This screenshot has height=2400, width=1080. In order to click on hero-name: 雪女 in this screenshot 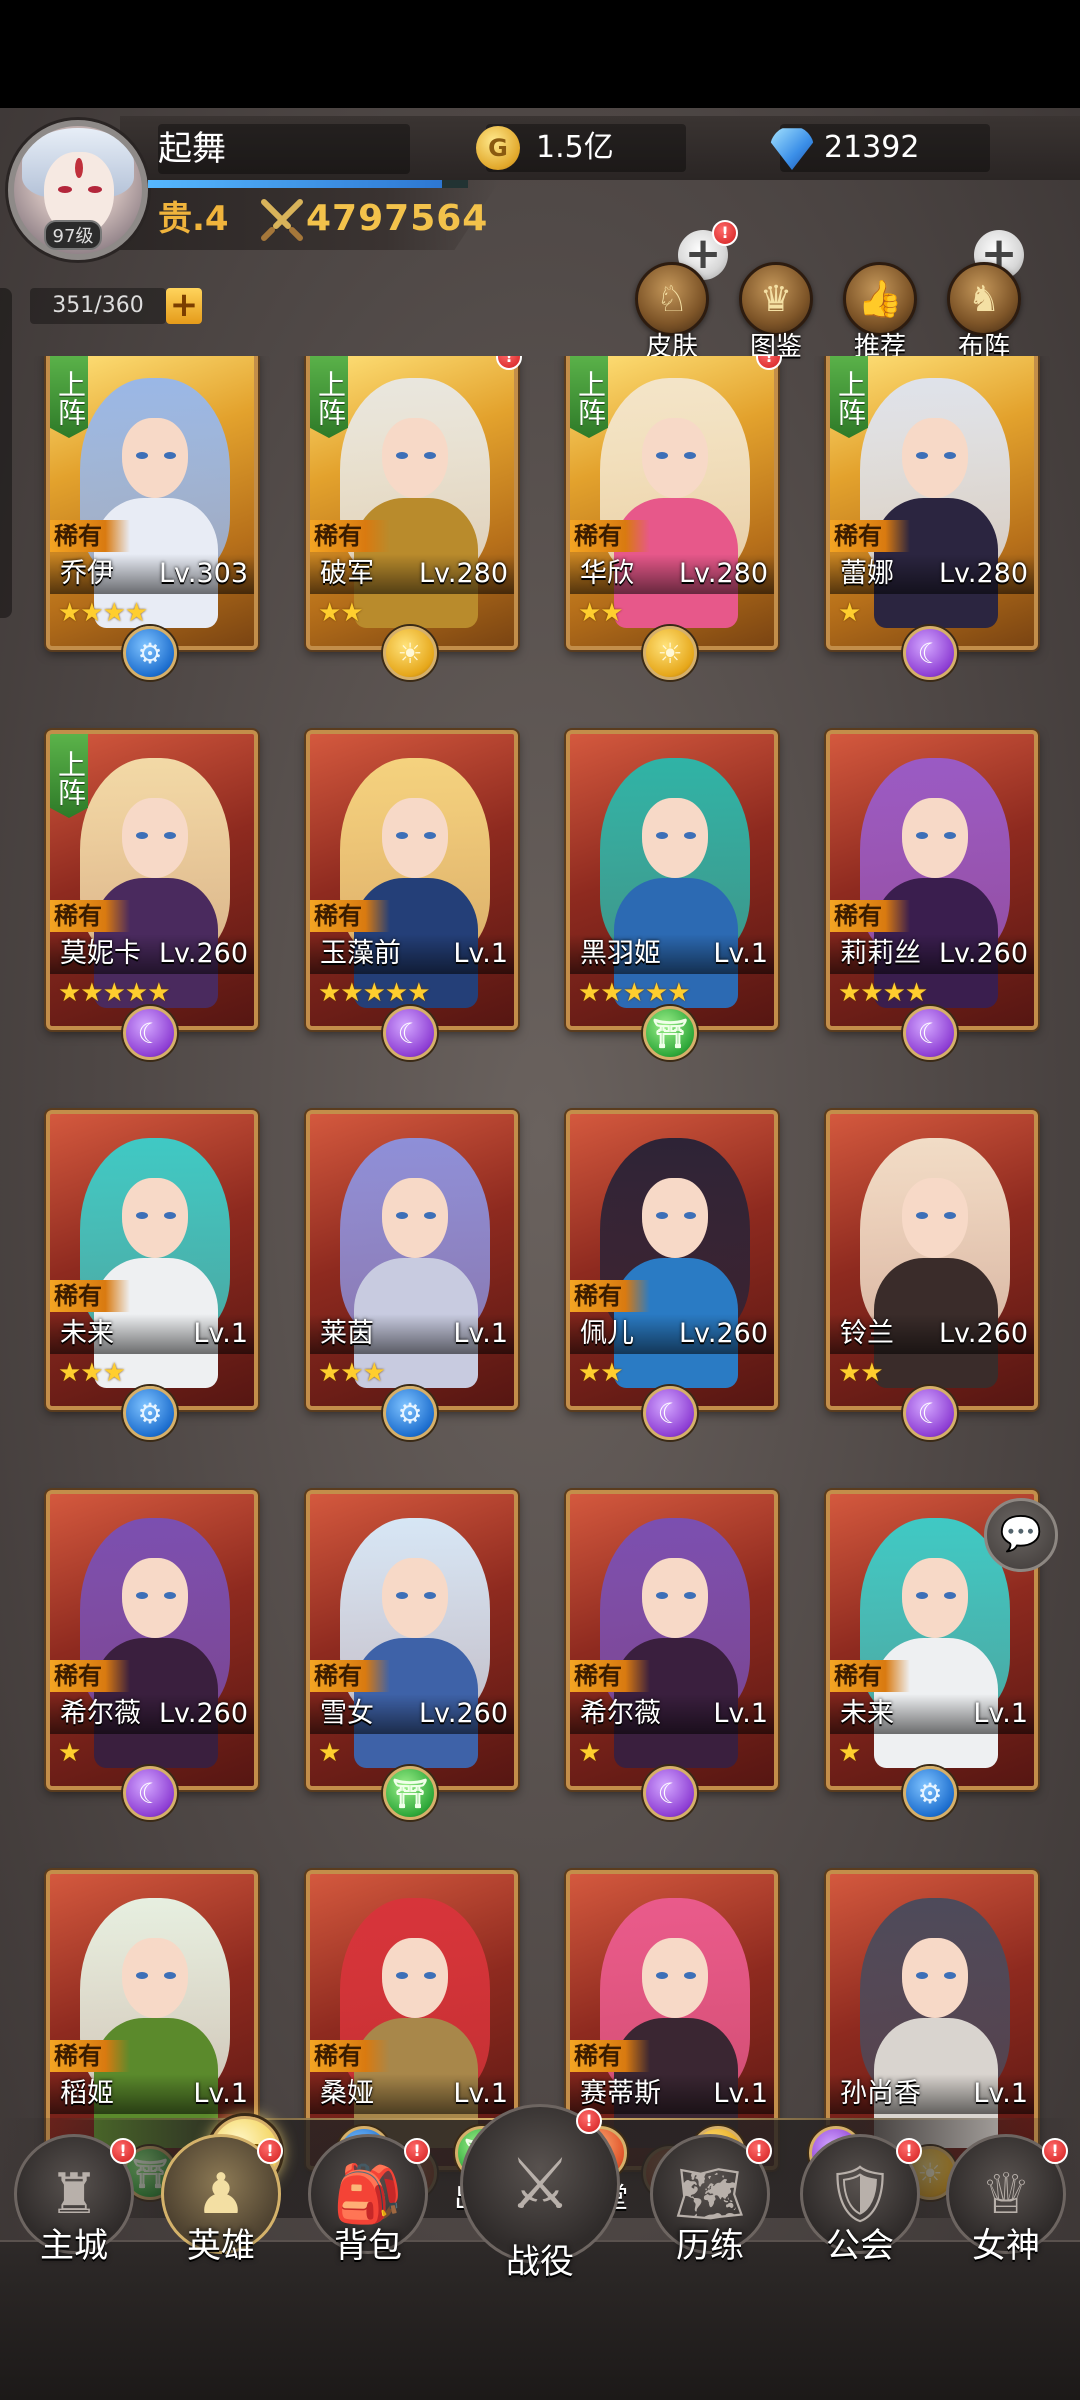, I will do `click(347, 1713)`.